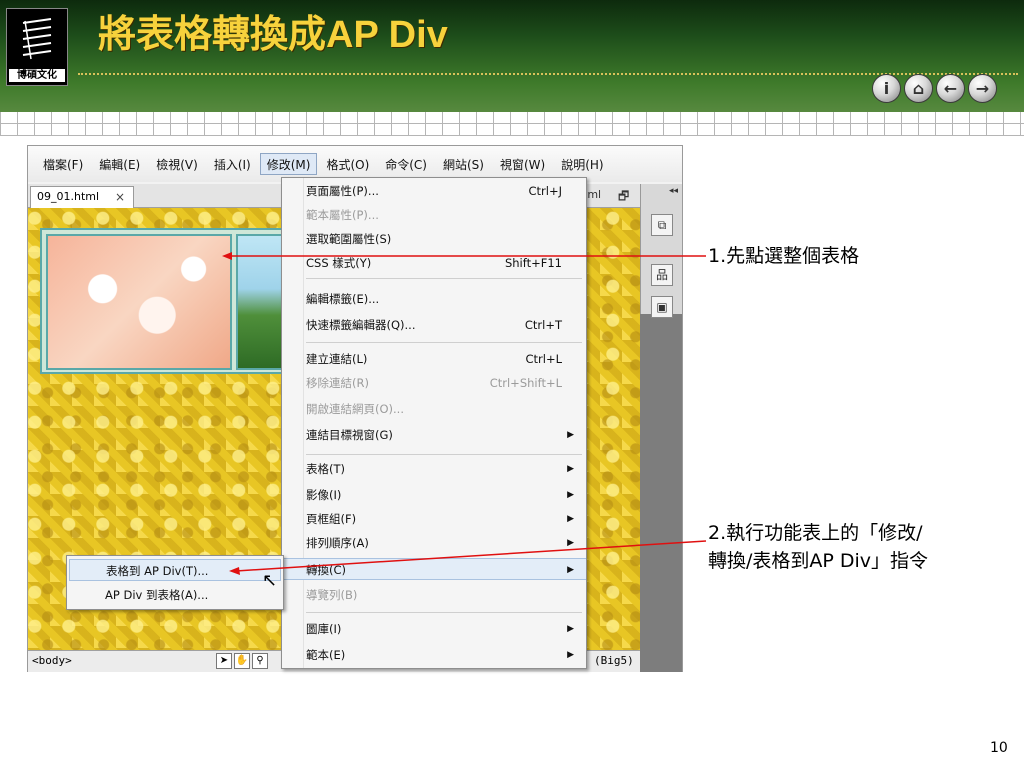  What do you see at coordinates (434, 629) in the screenshot?
I see `menu-item-library: 圖庫(I) ▶` at bounding box center [434, 629].